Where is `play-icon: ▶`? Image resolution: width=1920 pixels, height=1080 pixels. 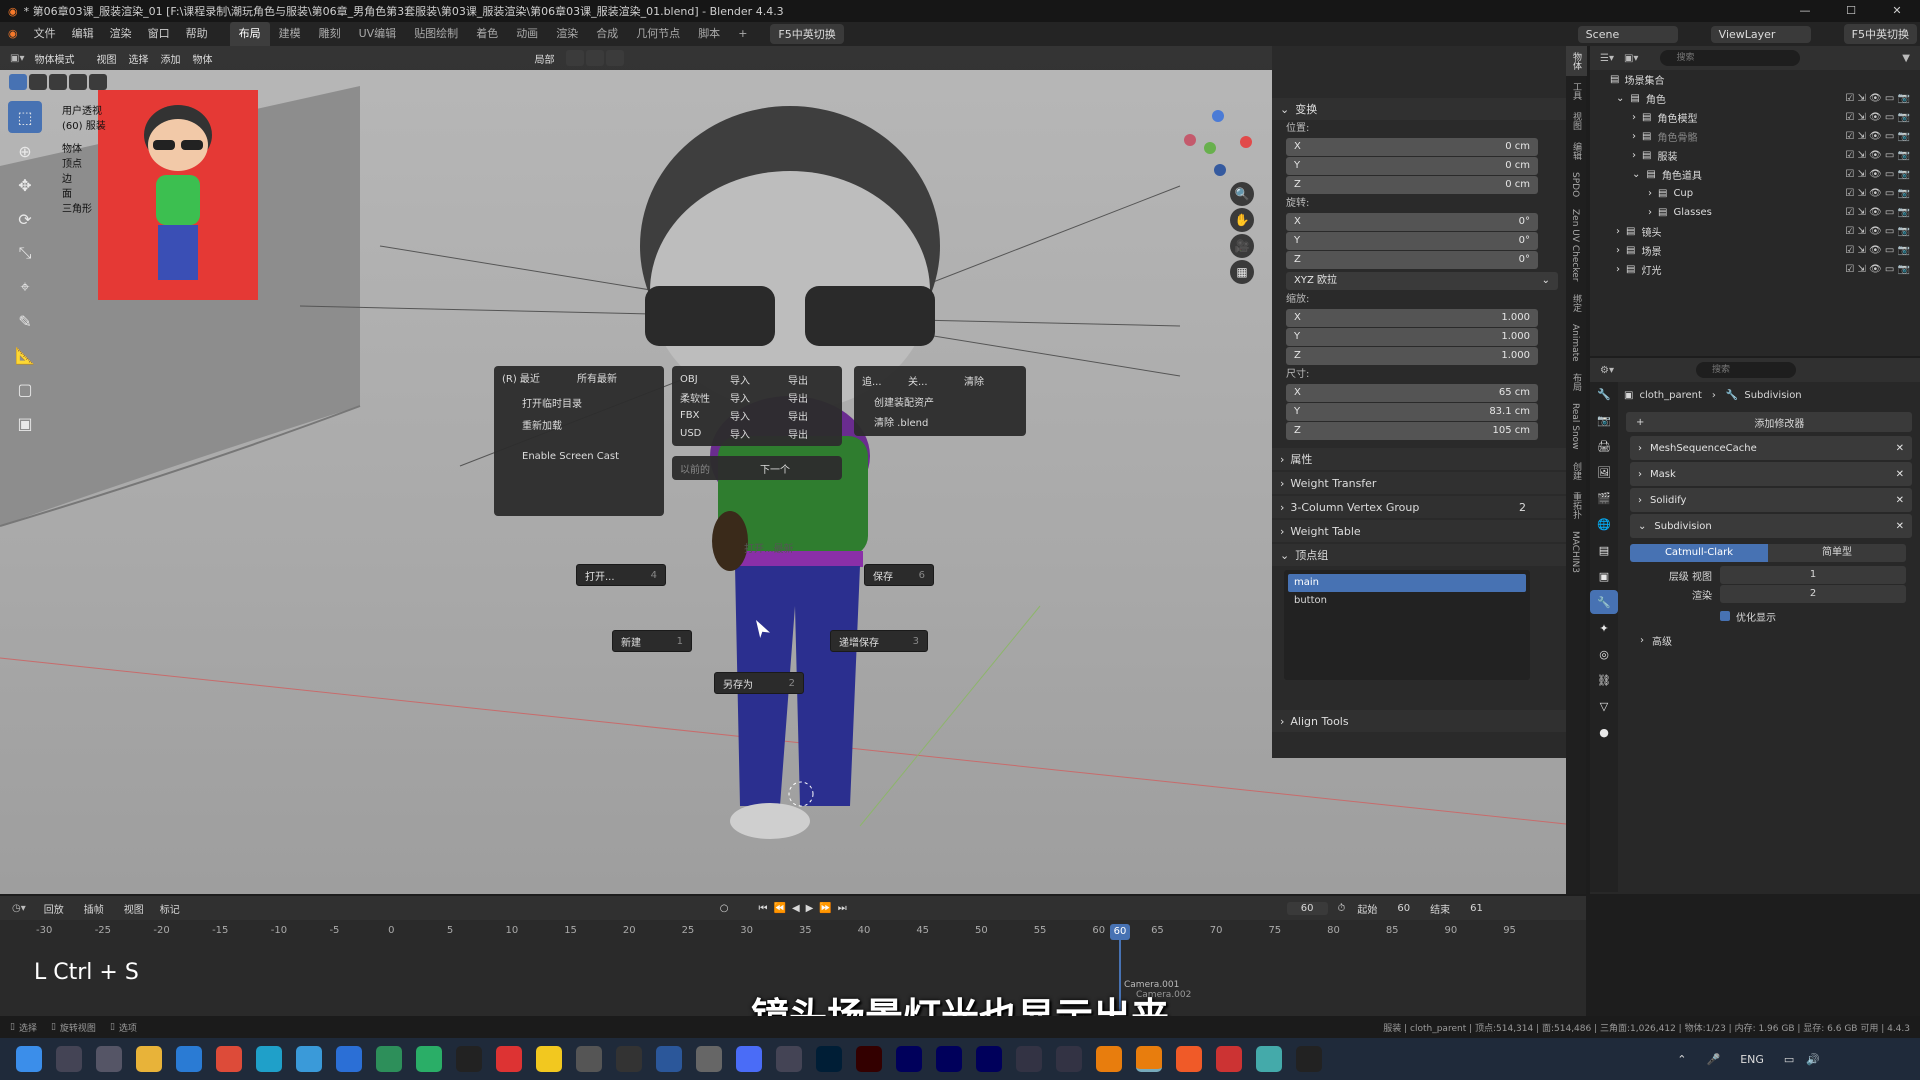
play-icon: ▶ is located at coordinates (810, 908).